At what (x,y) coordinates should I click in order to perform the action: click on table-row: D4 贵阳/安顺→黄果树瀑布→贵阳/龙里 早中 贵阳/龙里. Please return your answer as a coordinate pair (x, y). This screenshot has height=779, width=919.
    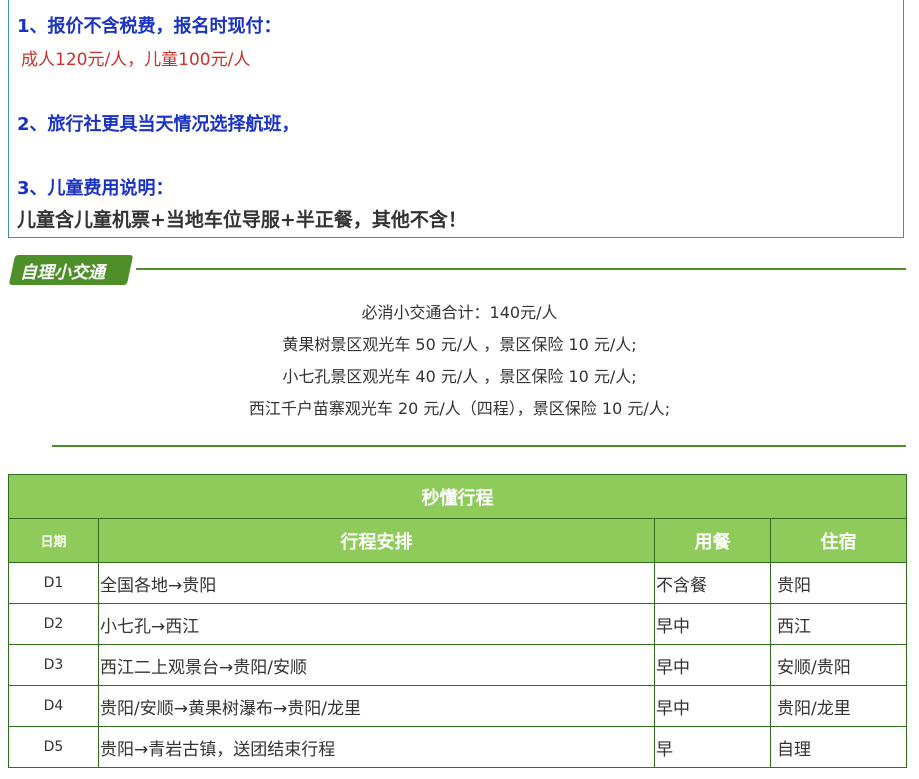
    Looking at the image, I should click on (457, 706).